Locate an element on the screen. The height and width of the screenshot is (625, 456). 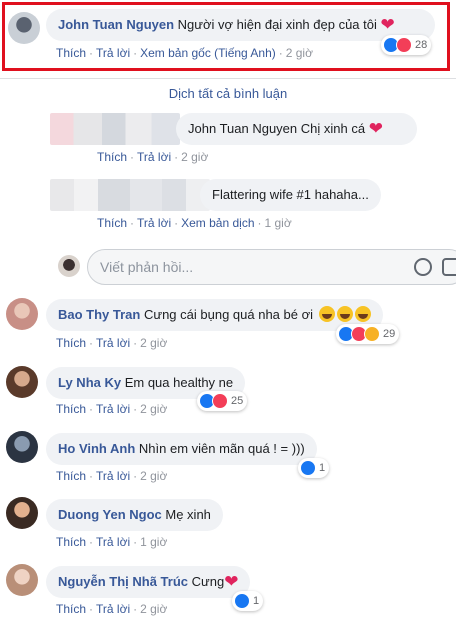
comment-bubble: Nguyễn Thị Nhã Trúc Cưng❤ is located at coordinates (148, 582).